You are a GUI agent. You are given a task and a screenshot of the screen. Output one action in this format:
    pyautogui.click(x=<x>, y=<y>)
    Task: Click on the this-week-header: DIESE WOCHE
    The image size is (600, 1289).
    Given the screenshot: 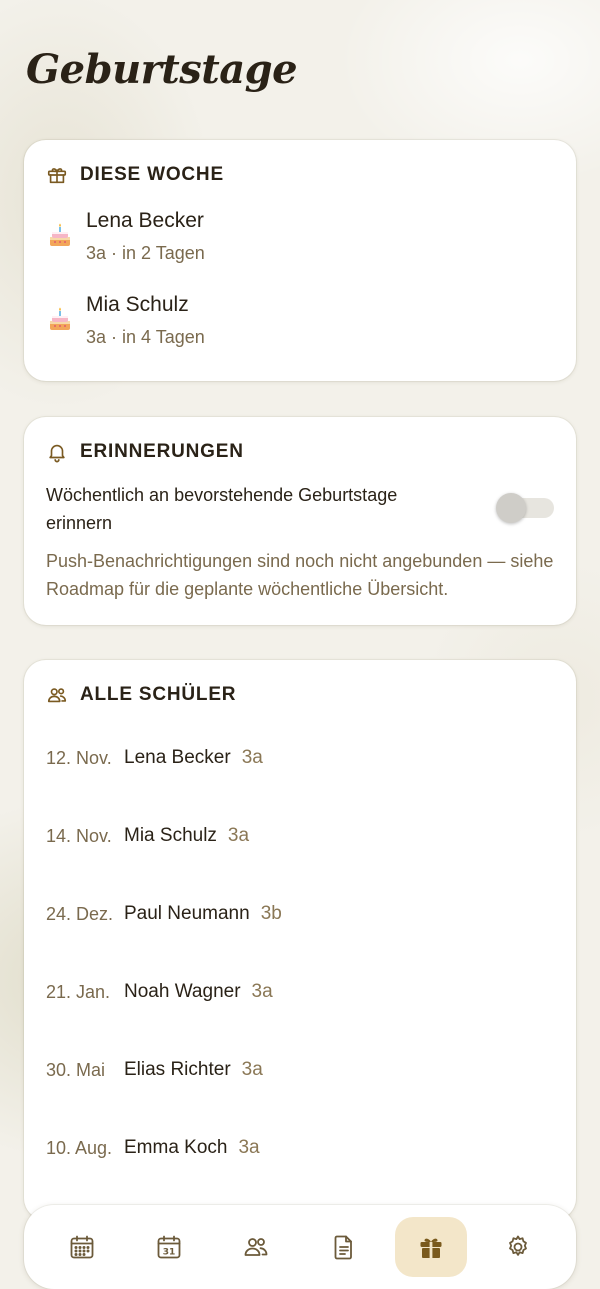 What is the action you would take?
    pyautogui.click(x=135, y=175)
    